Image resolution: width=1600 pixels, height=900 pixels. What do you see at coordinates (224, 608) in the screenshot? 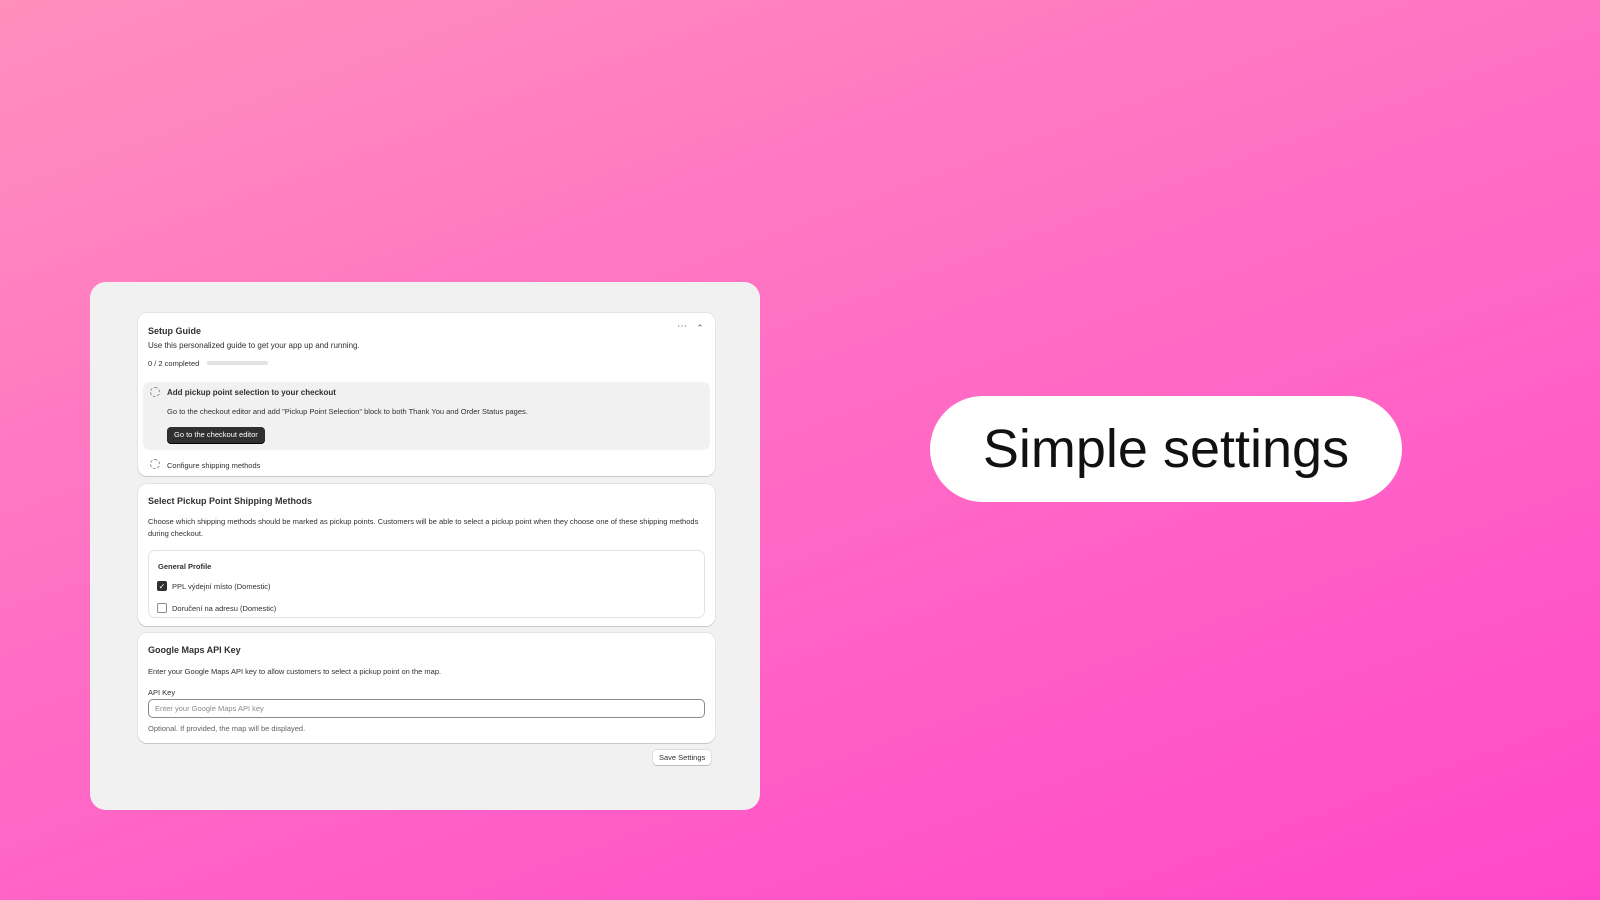
I see `shipping-option-label: Doručení na adresu (Domestic)` at bounding box center [224, 608].